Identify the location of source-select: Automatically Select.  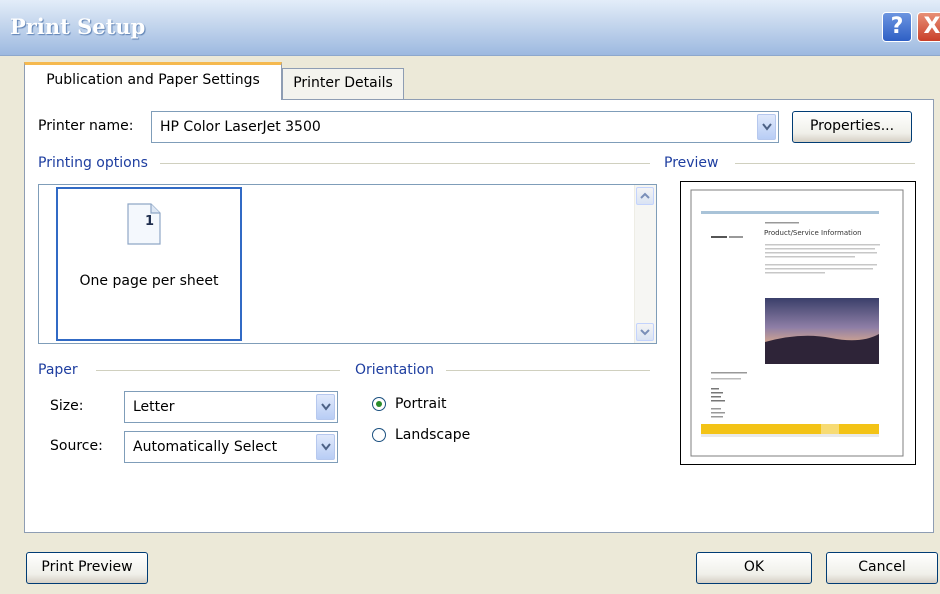
(231, 447).